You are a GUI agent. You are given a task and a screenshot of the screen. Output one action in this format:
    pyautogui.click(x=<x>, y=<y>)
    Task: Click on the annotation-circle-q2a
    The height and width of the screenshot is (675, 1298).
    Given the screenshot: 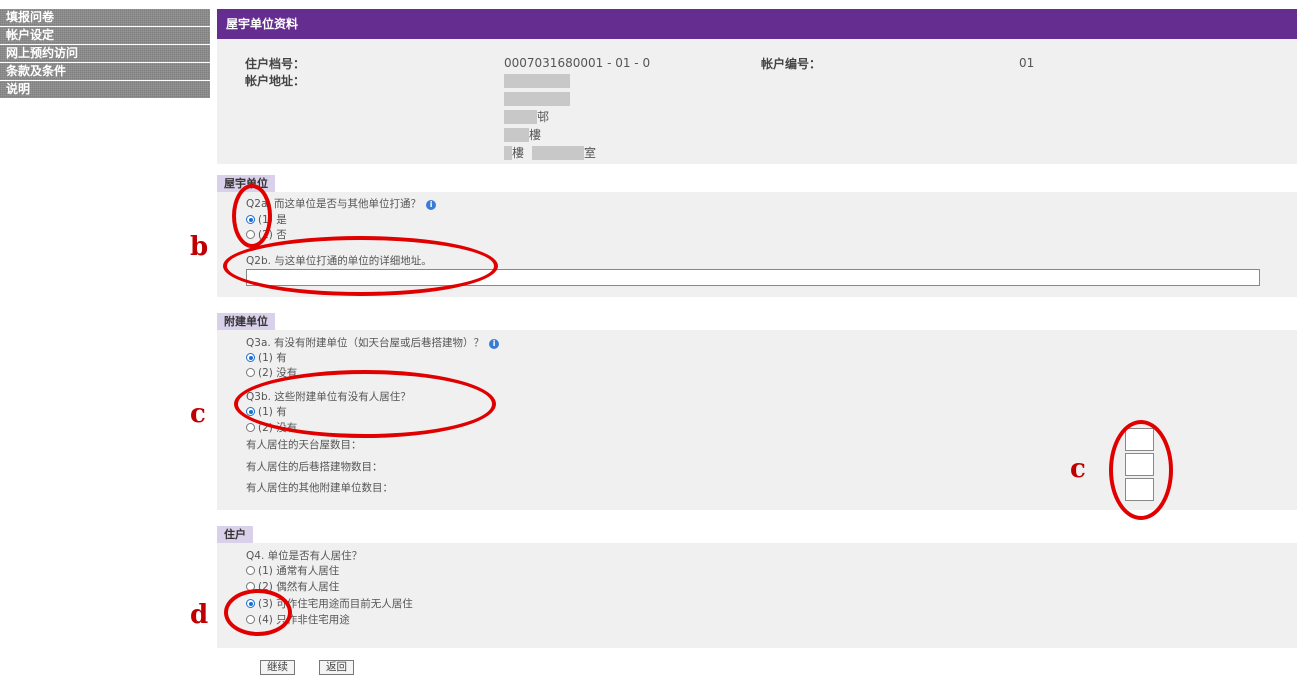 What is the action you would take?
    pyautogui.click(x=252, y=216)
    